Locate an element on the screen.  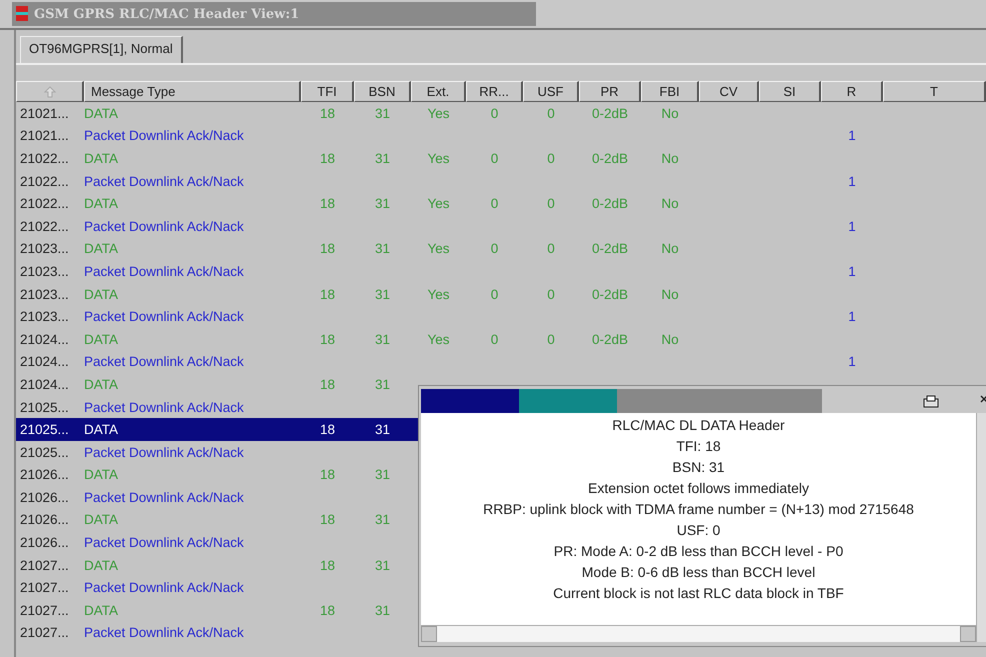
vertical-scrollbar is located at coordinates (981, 527).